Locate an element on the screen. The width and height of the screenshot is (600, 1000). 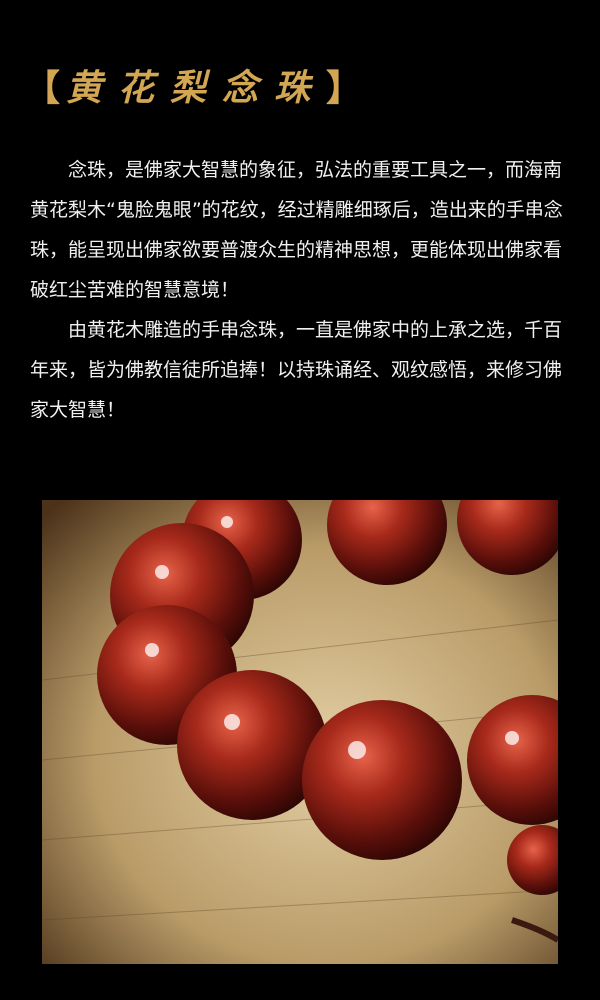
page-title: 【 黄花梨念珠 】 is located at coordinates (193, 88).